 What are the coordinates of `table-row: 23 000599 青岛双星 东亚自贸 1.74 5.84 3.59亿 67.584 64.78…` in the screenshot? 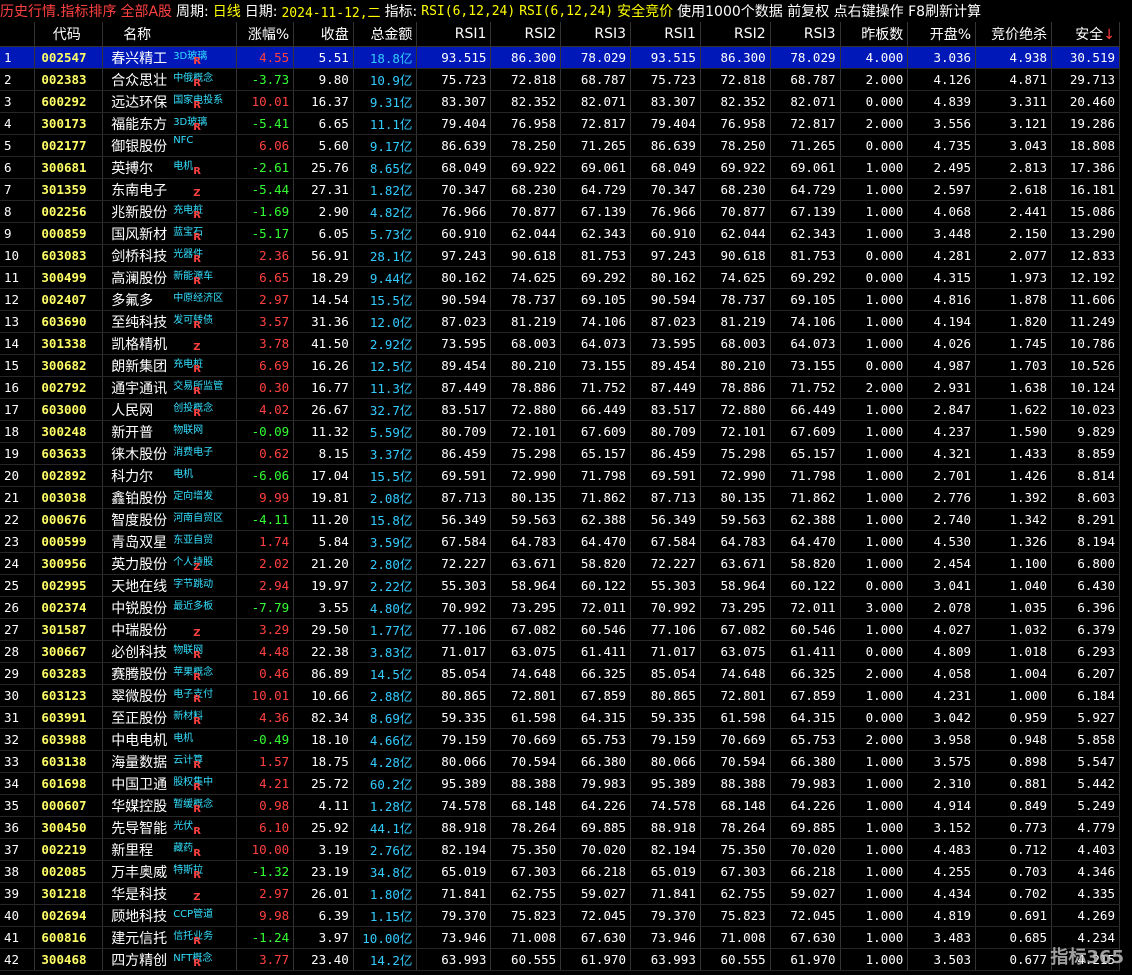 It's located at (560, 541).